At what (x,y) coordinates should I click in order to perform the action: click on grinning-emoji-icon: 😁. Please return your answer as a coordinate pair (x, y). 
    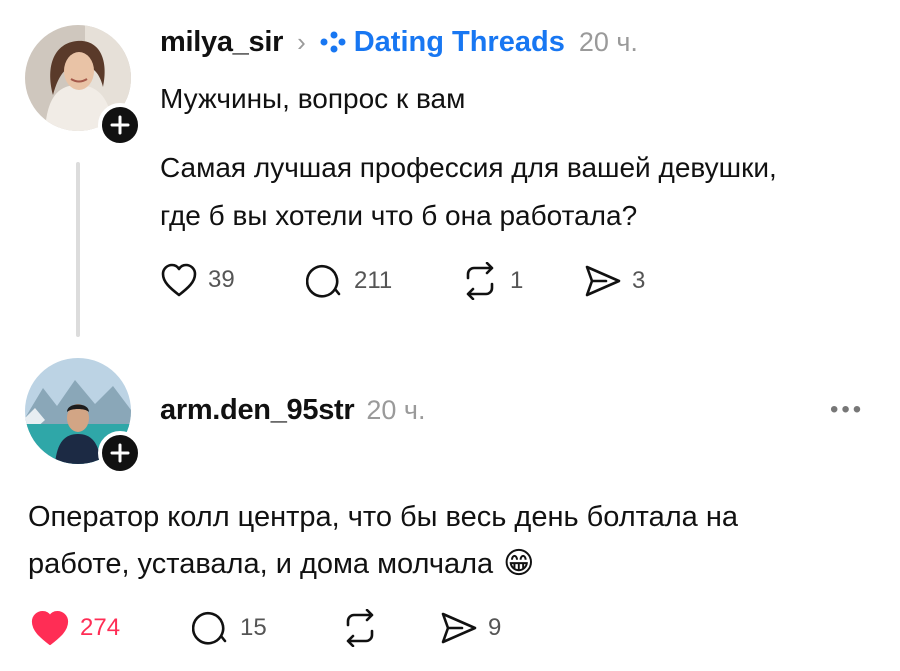
    Looking at the image, I should click on (519, 563).